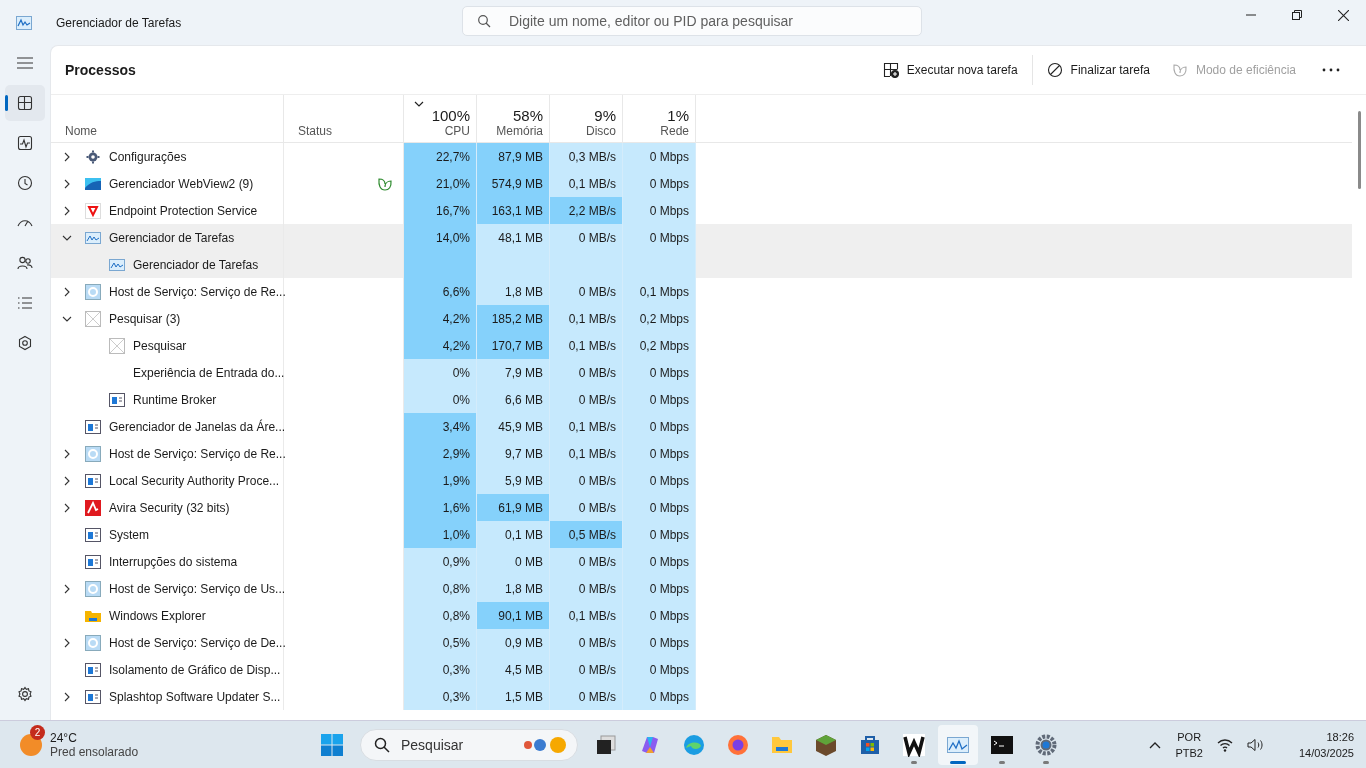  What do you see at coordinates (701, 291) in the screenshot?
I see `process-row: Host de Serviço: Serviço de Re... 6,6% 1,8 MB 0 MB/s 0,1 Mbps` at bounding box center [701, 291].